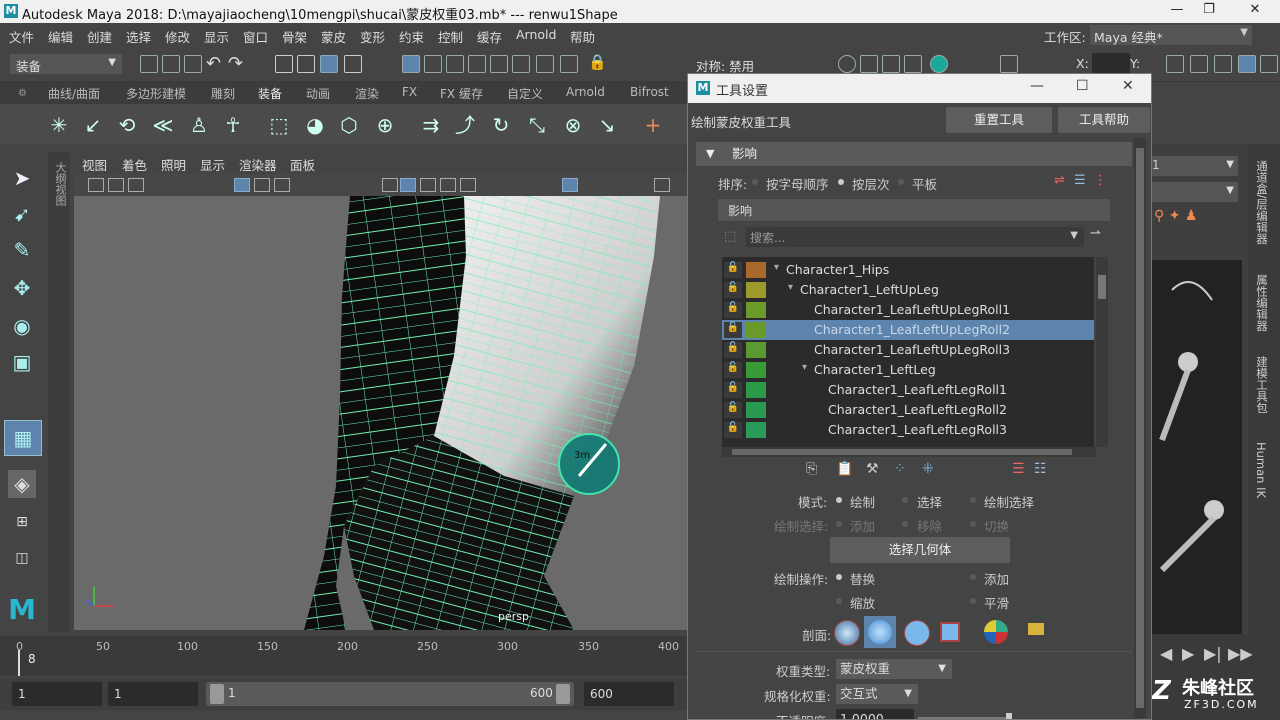 The image size is (1280, 720). I want to click on render-frame-icon, so click(545, 64).